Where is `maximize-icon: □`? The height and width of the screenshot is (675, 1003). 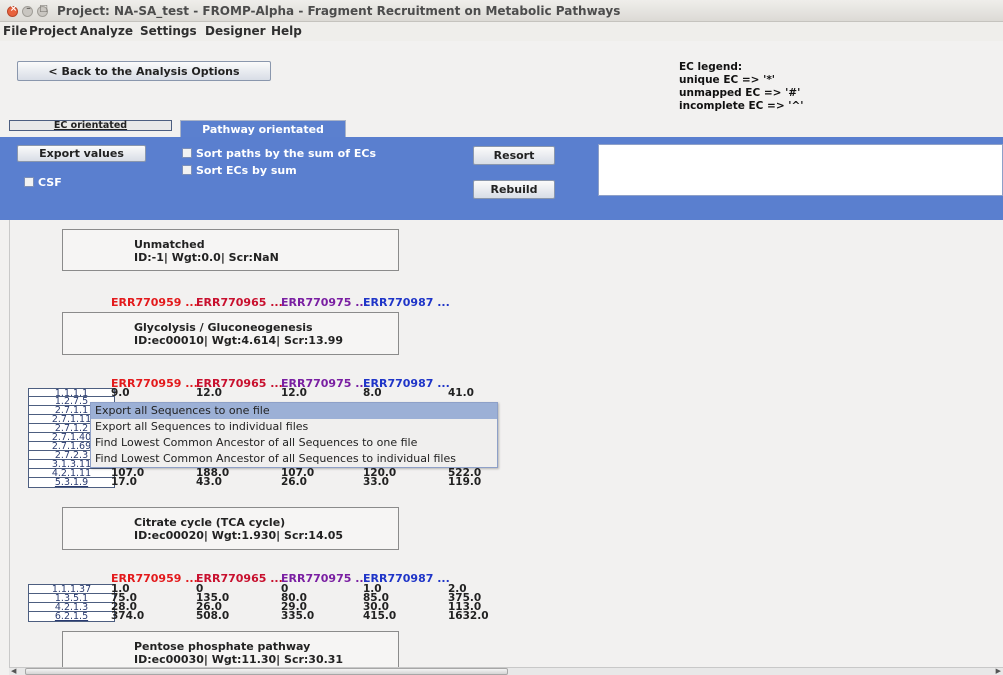
maximize-icon: □ is located at coordinates (43, 9).